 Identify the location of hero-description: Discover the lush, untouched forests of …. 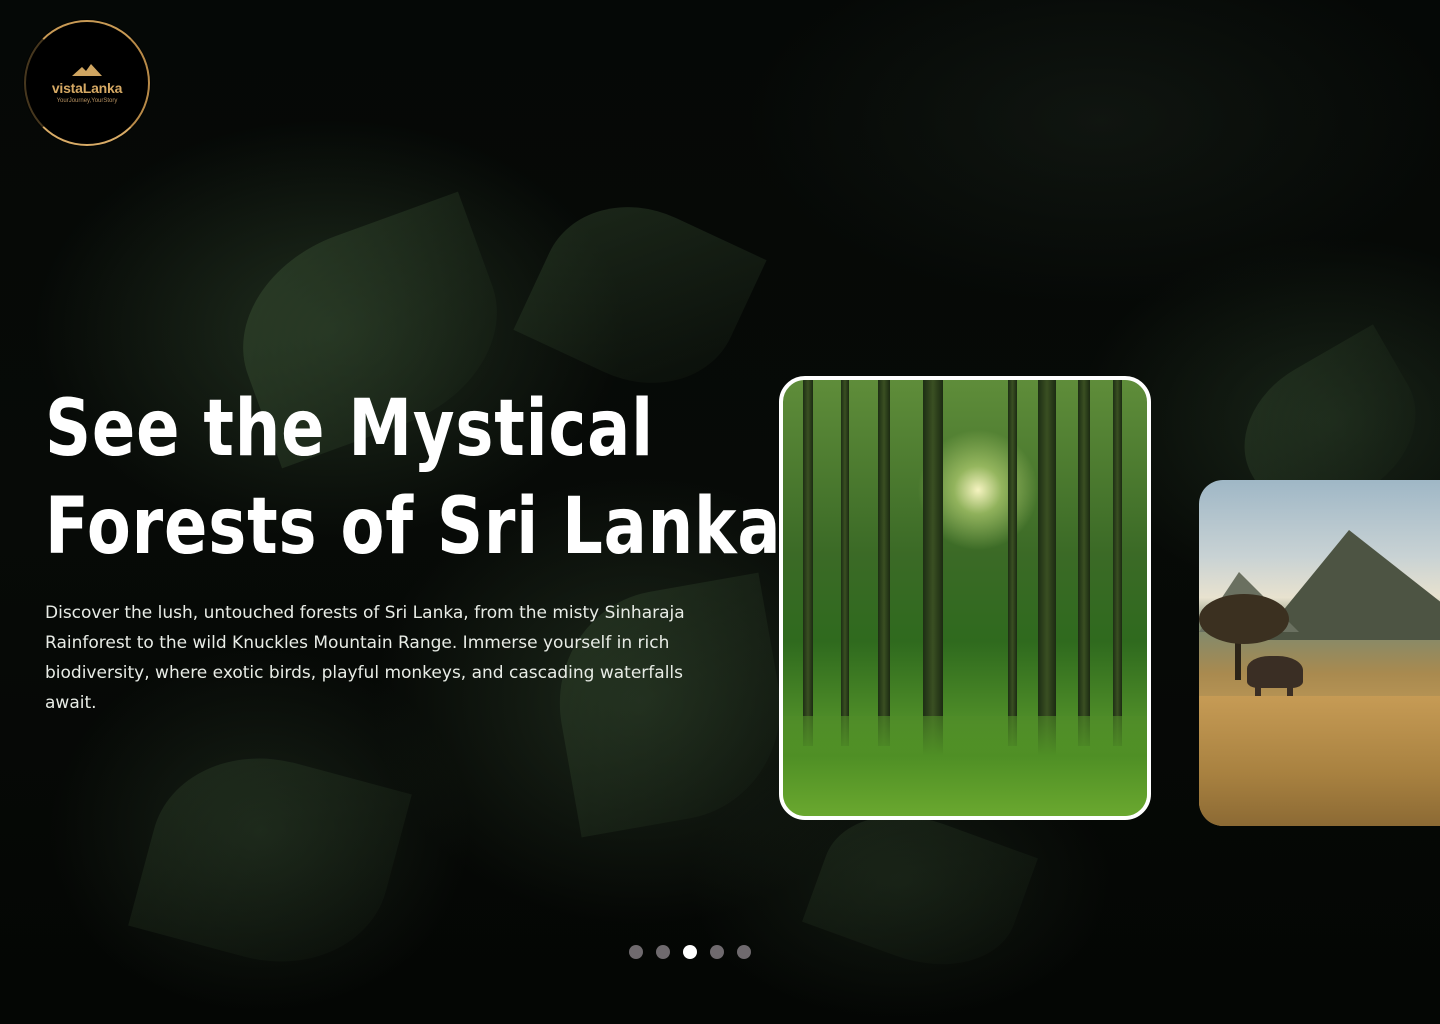
(365, 658).